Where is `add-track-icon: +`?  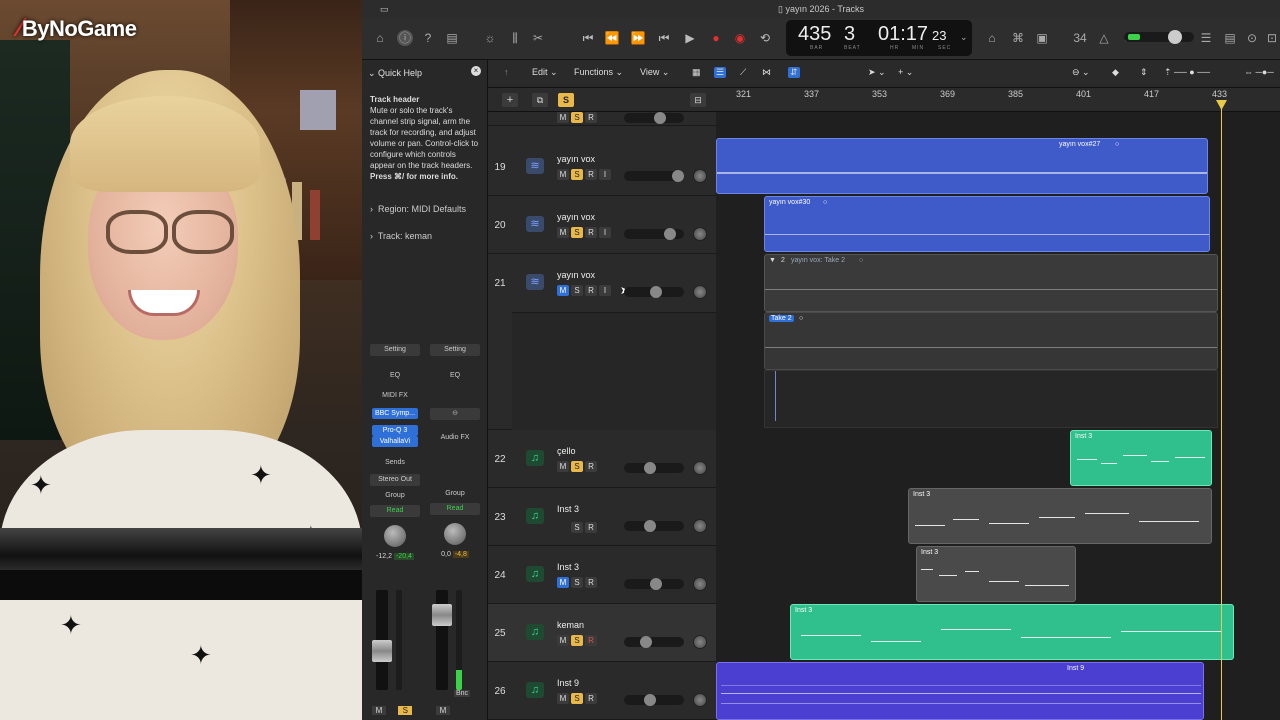
add-track-icon: + is located at coordinates (510, 100).